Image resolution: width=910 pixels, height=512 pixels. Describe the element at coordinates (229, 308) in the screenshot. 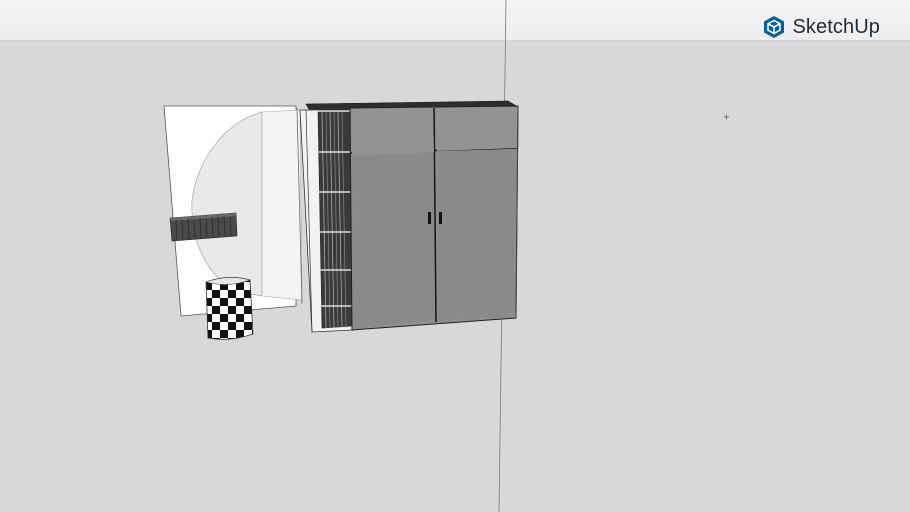

I see `checkered-box` at that location.